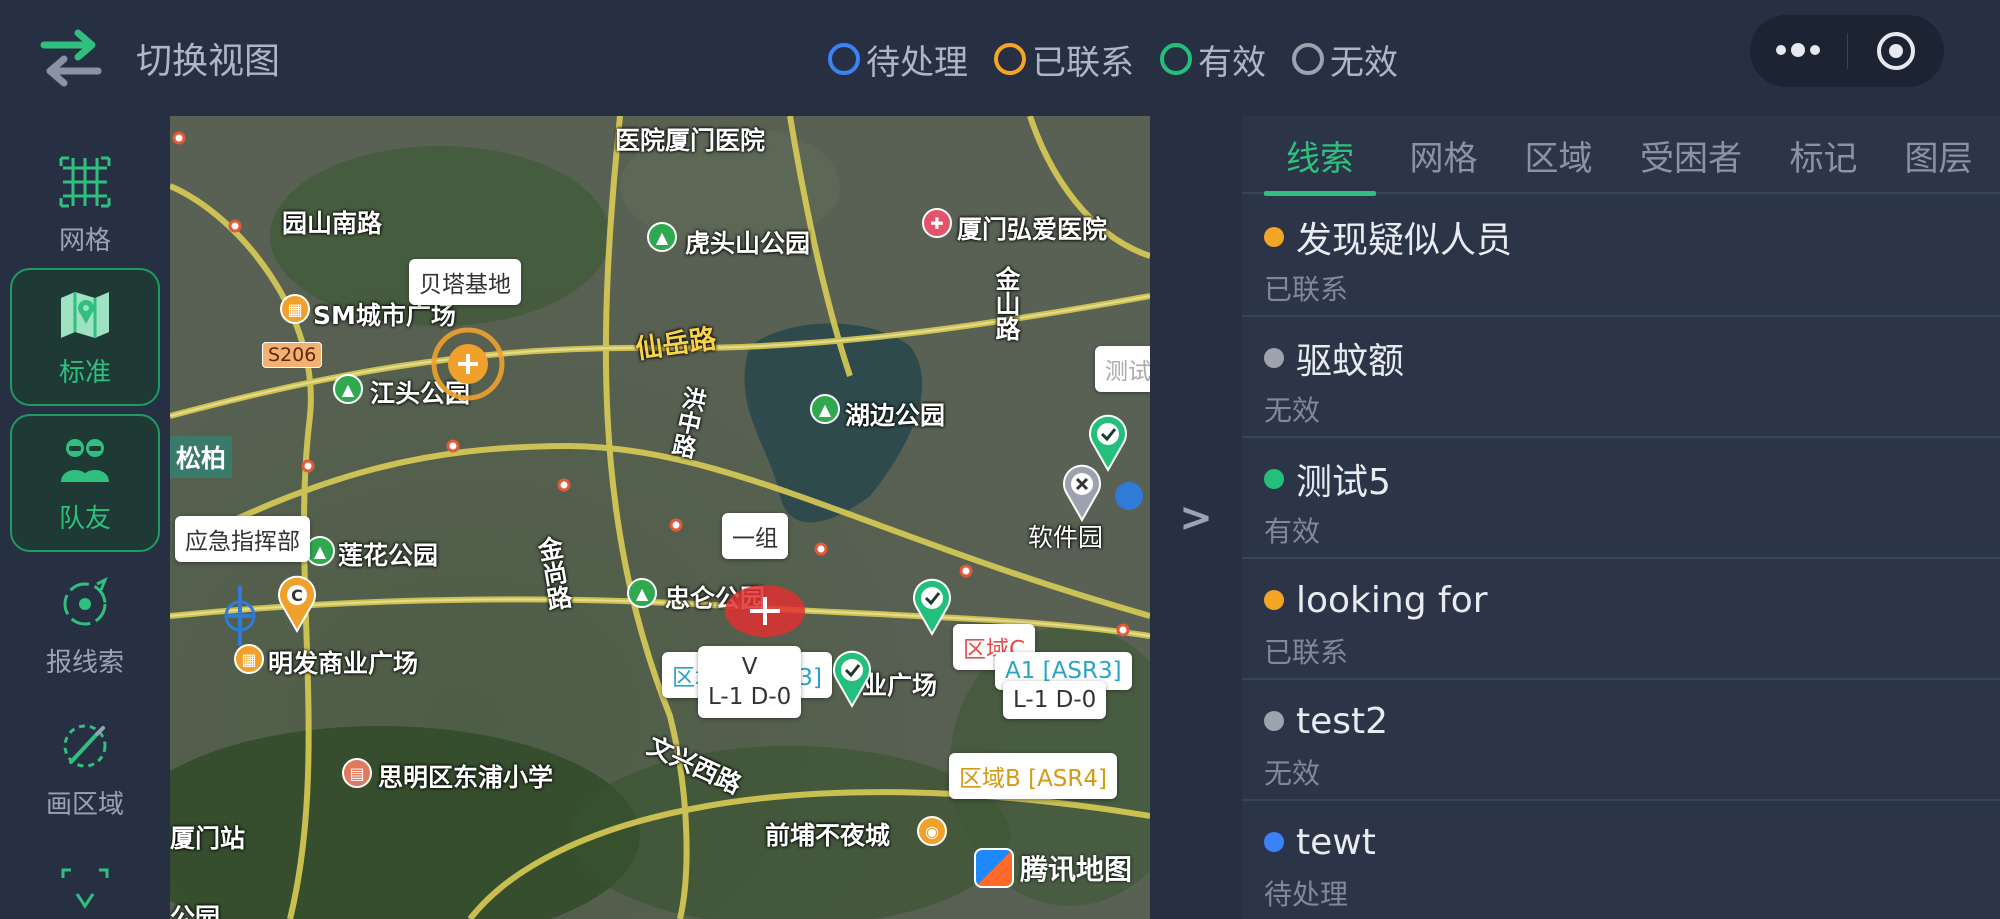 The height and width of the screenshot is (919, 2000). Describe the element at coordinates (994, 868) in the screenshot. I see `tencent-map-logo-icon` at that location.